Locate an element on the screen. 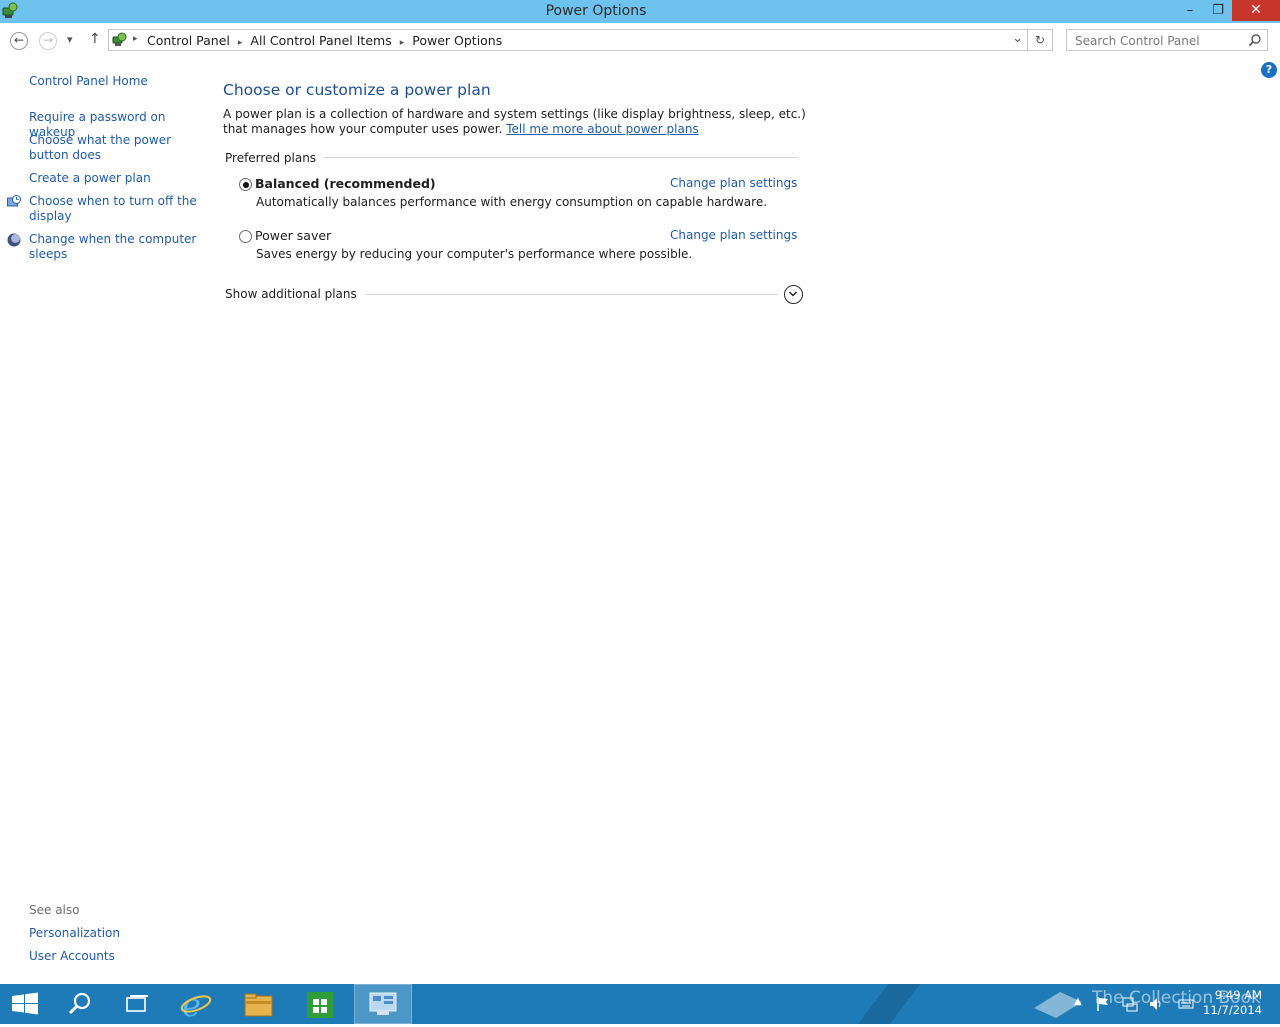 This screenshot has height=1027, width=1280. balanced-radio is located at coordinates (245, 184).